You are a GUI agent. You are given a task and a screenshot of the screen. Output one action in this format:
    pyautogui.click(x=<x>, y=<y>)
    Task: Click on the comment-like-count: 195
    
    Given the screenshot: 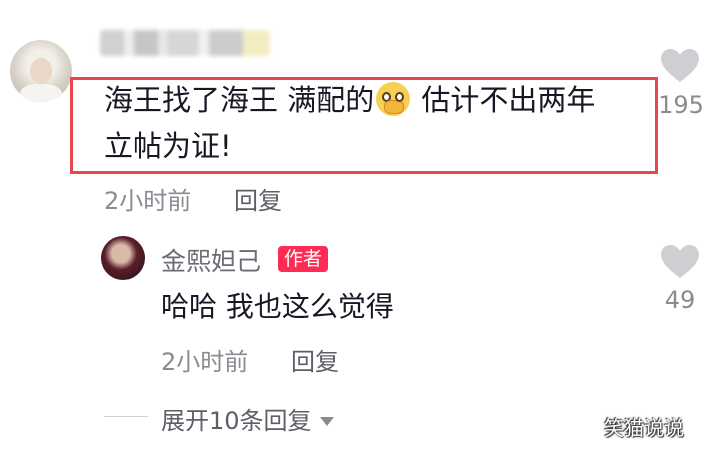 What is the action you would take?
    pyautogui.click(x=681, y=105)
    